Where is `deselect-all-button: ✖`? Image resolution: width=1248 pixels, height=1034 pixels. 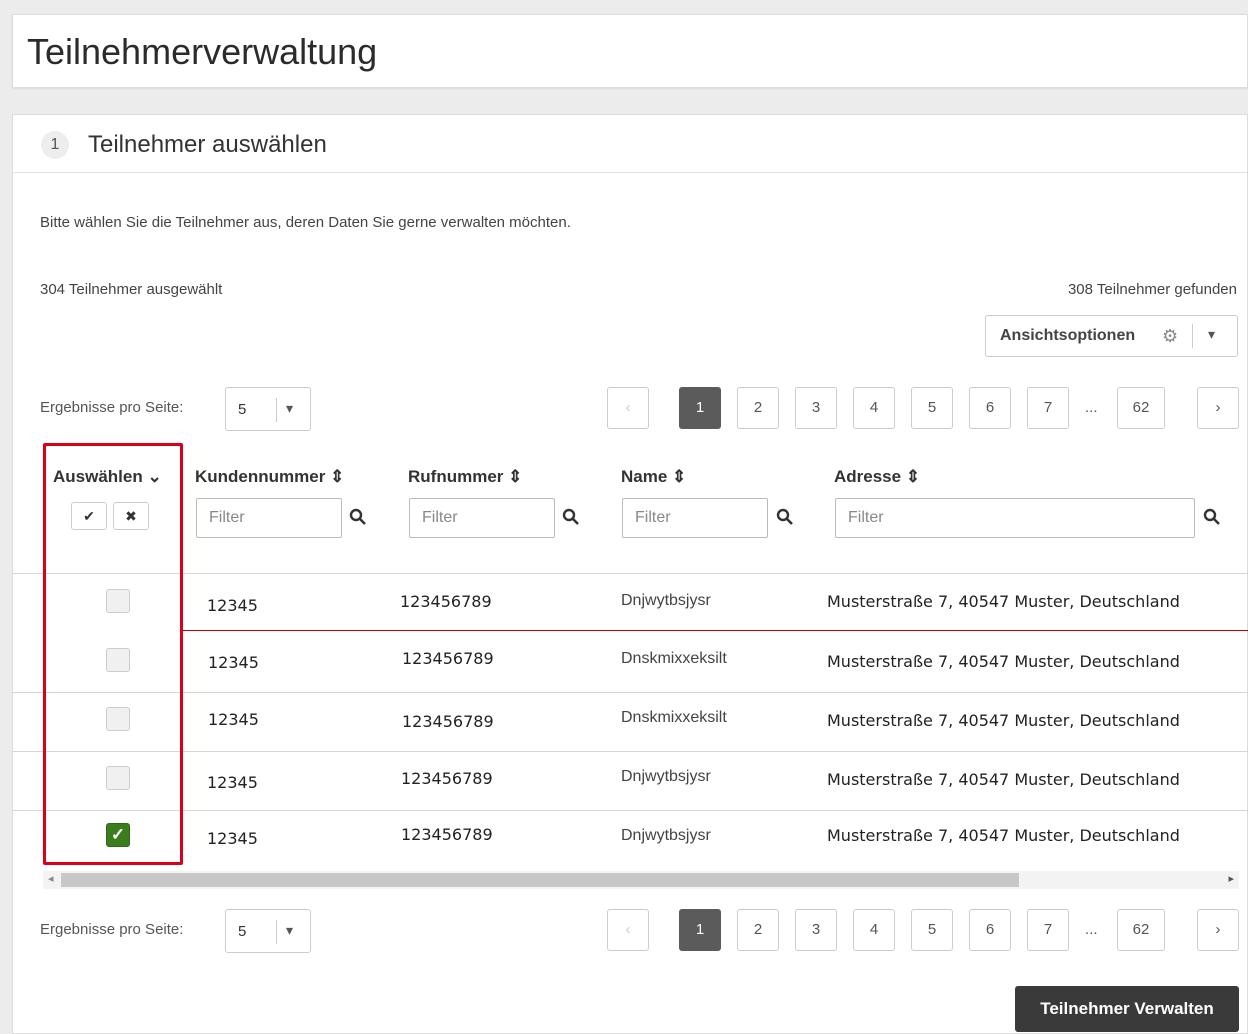
deselect-all-button: ✖ is located at coordinates (131, 516).